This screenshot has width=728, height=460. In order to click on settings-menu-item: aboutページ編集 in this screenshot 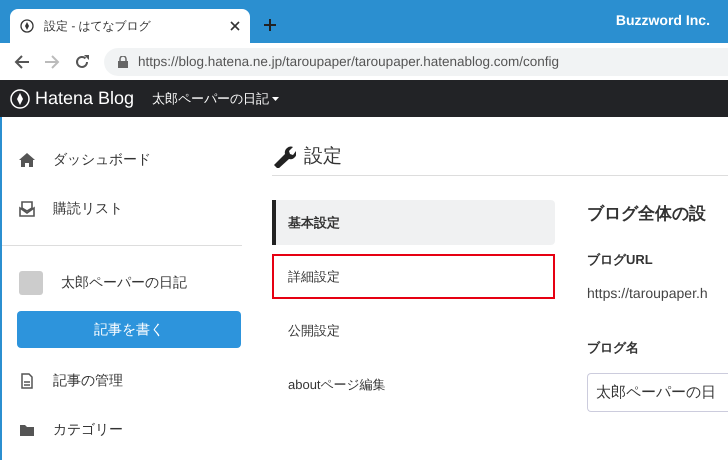, I will do `click(413, 384)`.